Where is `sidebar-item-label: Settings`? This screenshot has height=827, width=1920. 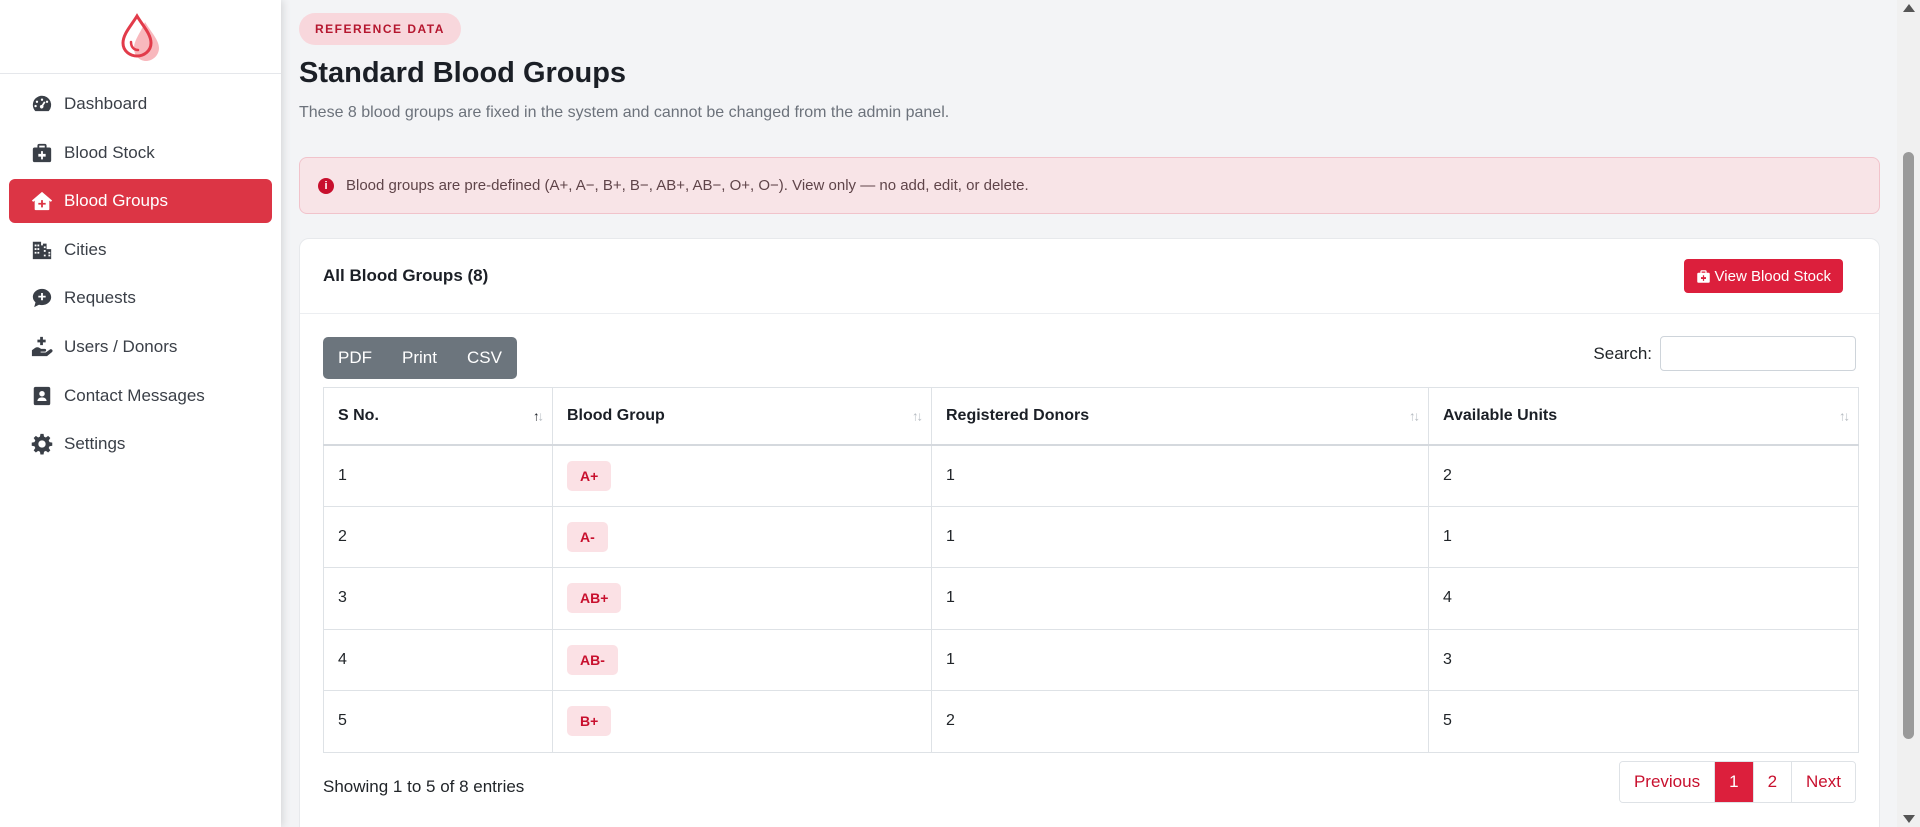
sidebar-item-label: Settings is located at coordinates (95, 444).